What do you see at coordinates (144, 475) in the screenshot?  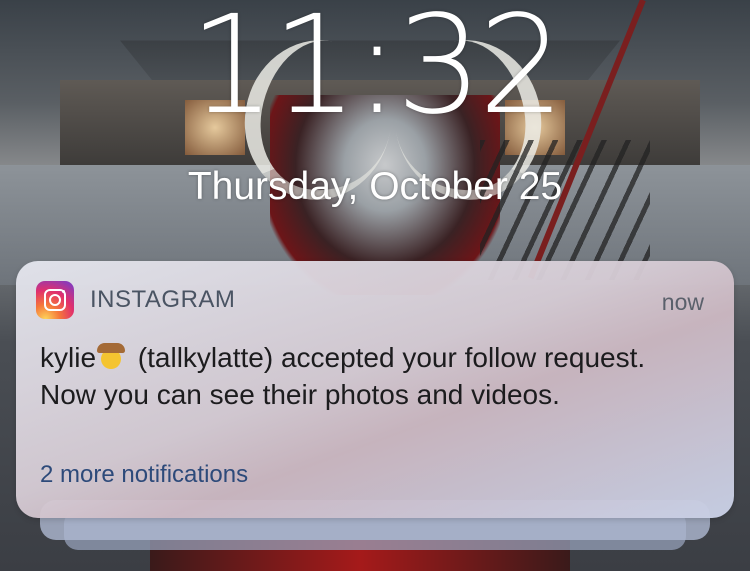 I see `more-notifications-link: 2 more notifications` at bounding box center [144, 475].